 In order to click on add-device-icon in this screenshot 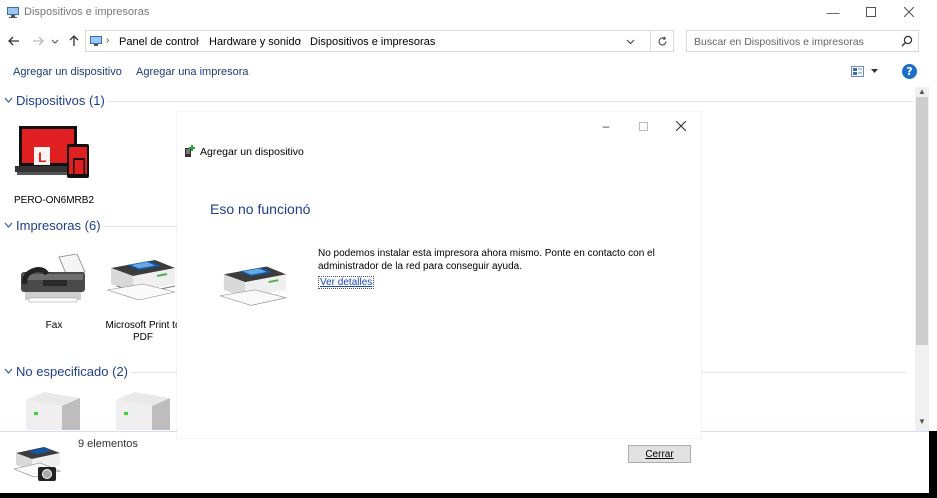, I will do `click(190, 151)`.